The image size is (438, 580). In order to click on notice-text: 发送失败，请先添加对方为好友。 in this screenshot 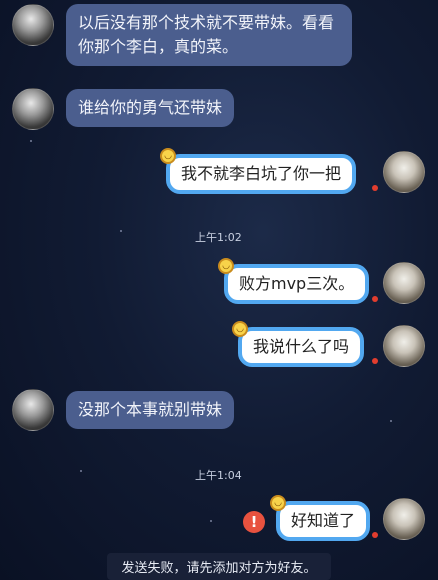, I will do `click(219, 566)`.